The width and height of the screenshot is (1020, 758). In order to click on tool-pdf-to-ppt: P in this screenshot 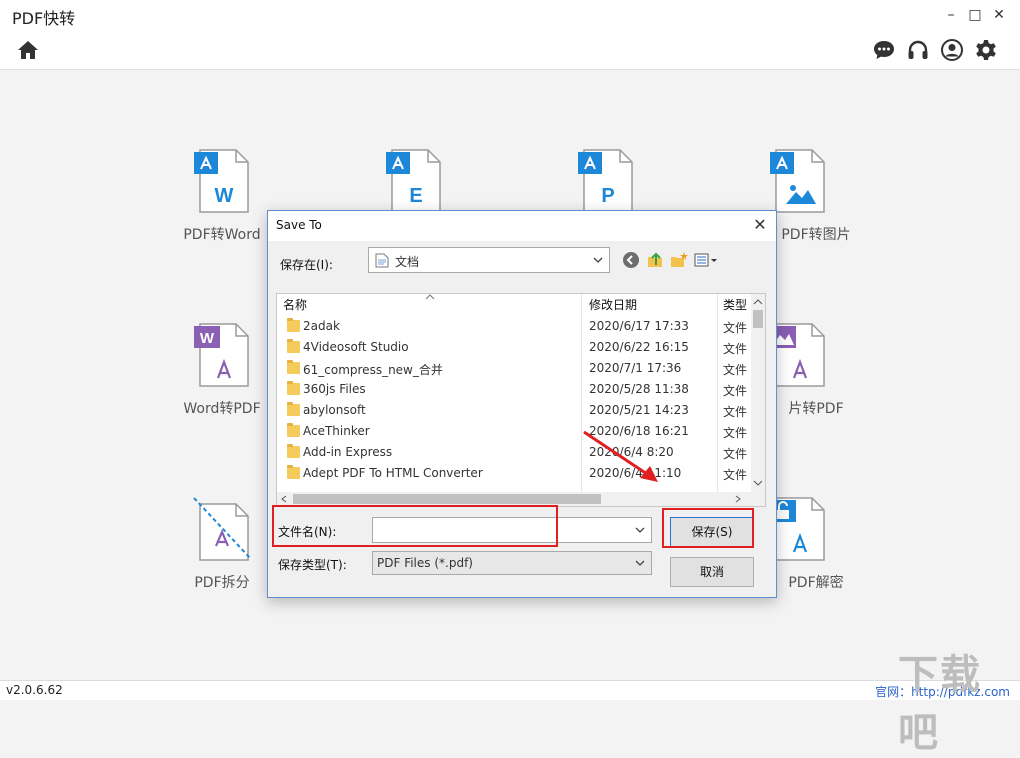, I will do `click(606, 183)`.